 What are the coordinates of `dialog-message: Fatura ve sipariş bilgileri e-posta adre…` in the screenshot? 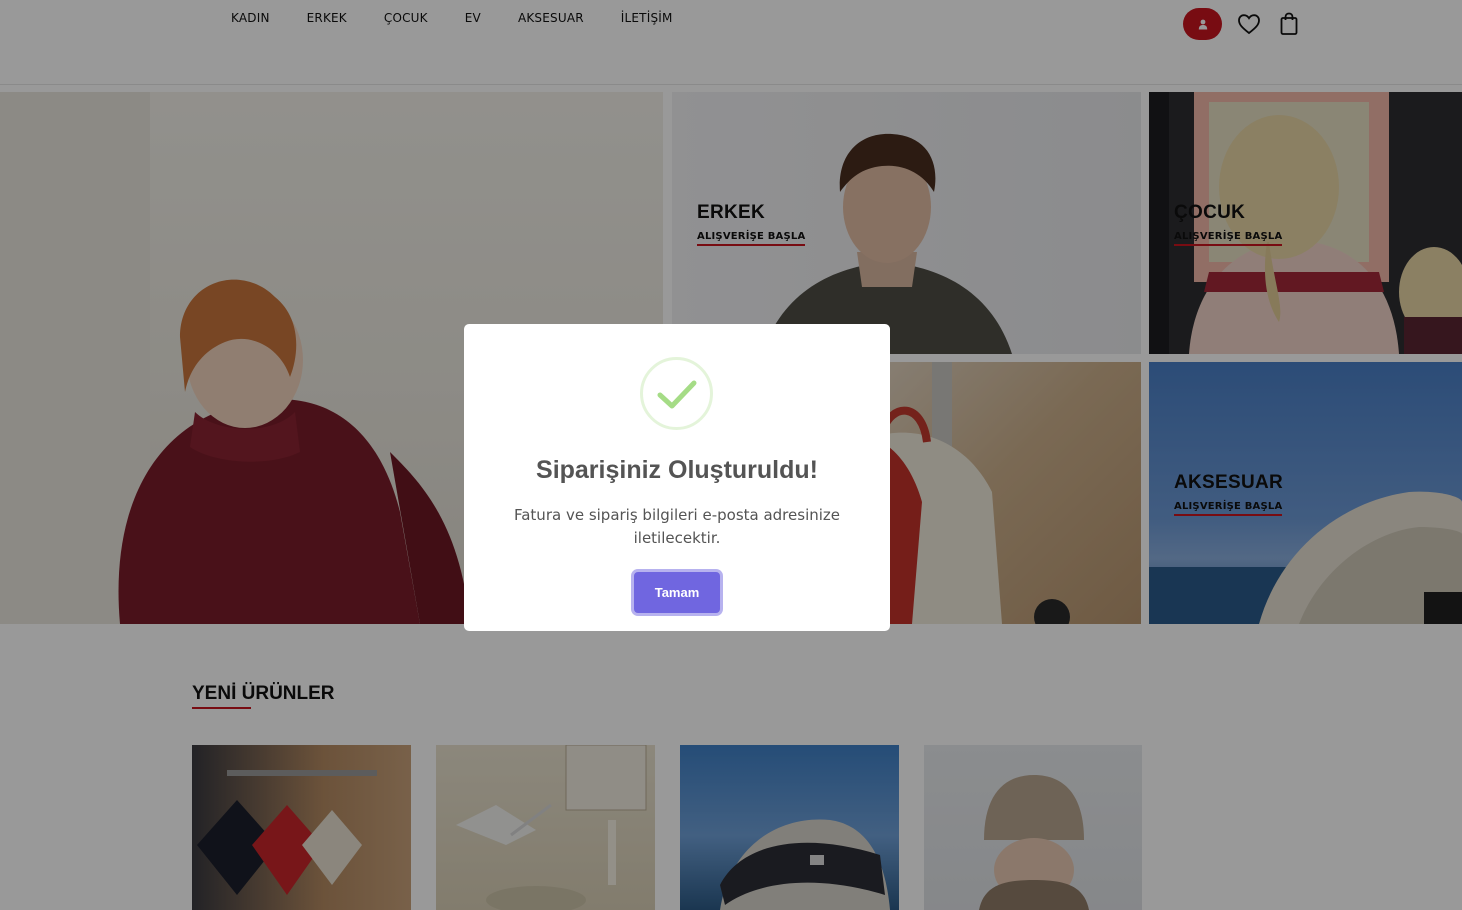 It's located at (677, 526).